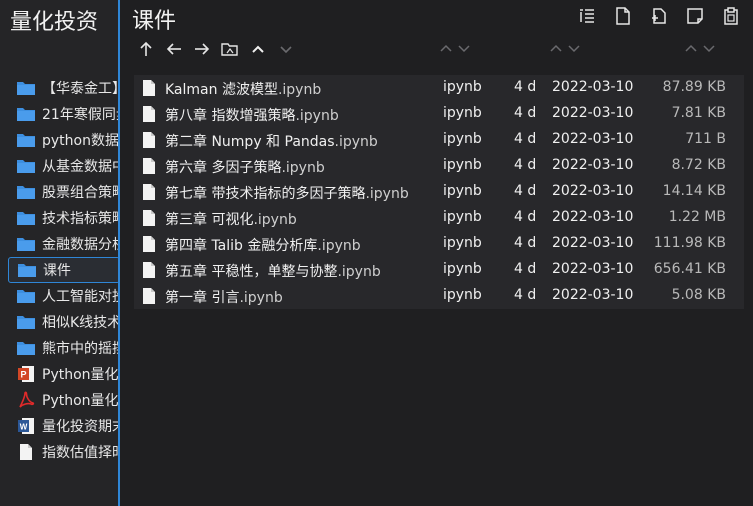 The image size is (753, 506). What do you see at coordinates (659, 16) in the screenshot?
I see `new-folder-icon` at bounding box center [659, 16].